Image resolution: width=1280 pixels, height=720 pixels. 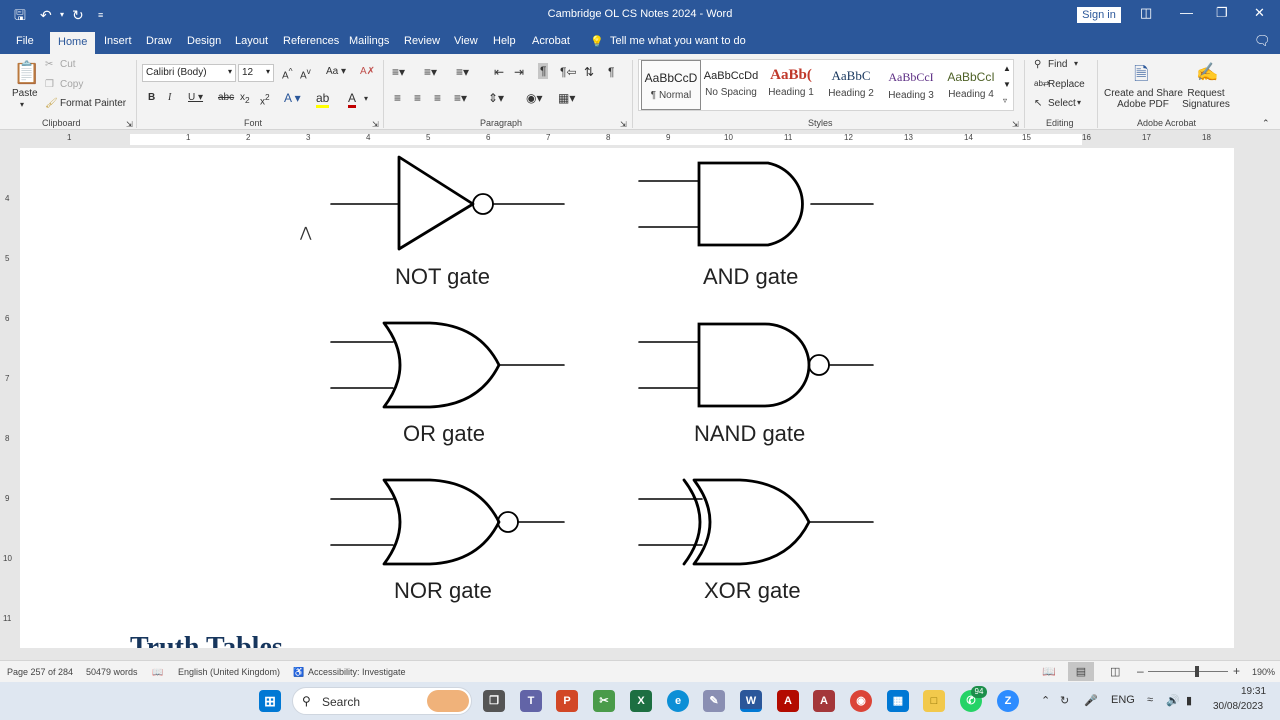 I want to click on paragraph-launcher-icon: ⇲, so click(x=623, y=124).